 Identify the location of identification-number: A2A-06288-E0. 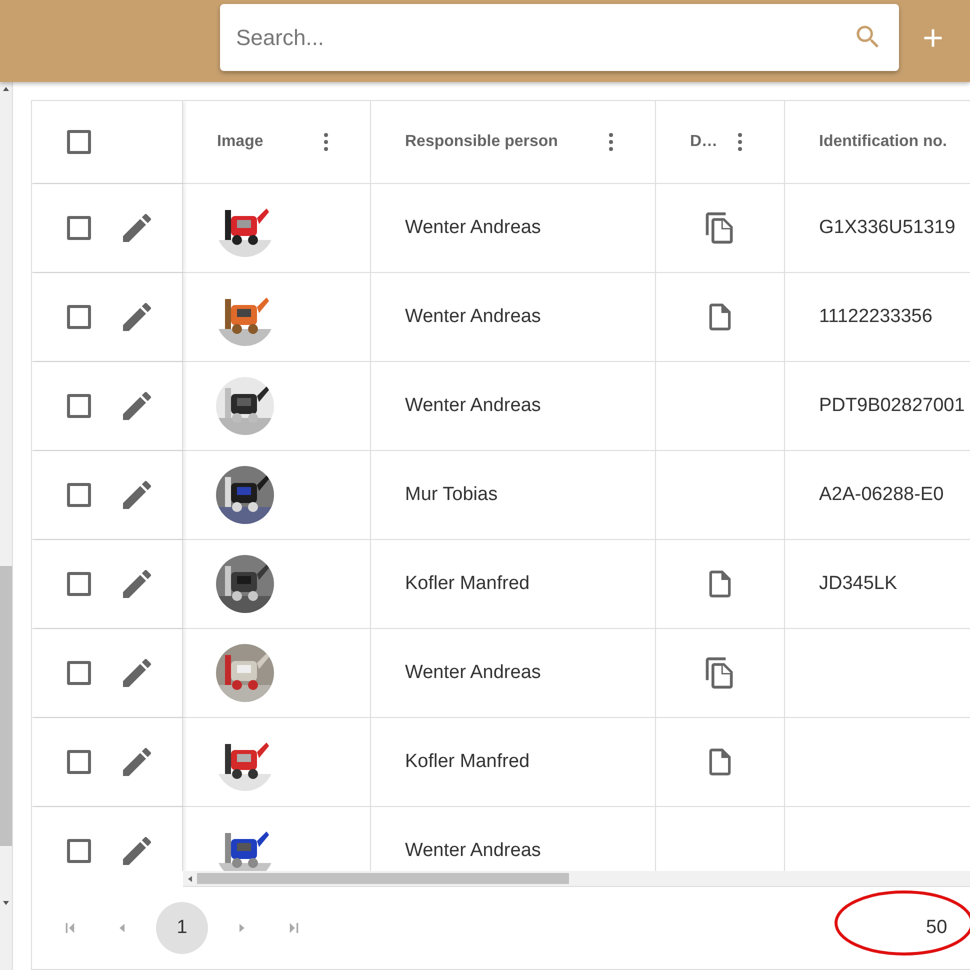
(881, 495).